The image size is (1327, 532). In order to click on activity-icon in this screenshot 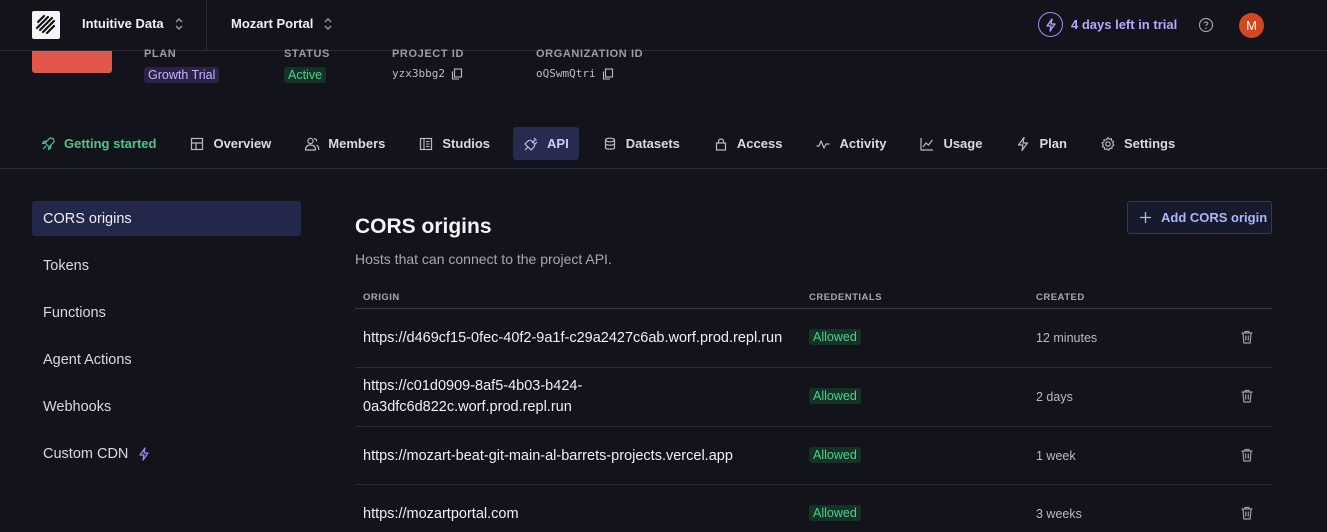, I will do `click(823, 144)`.